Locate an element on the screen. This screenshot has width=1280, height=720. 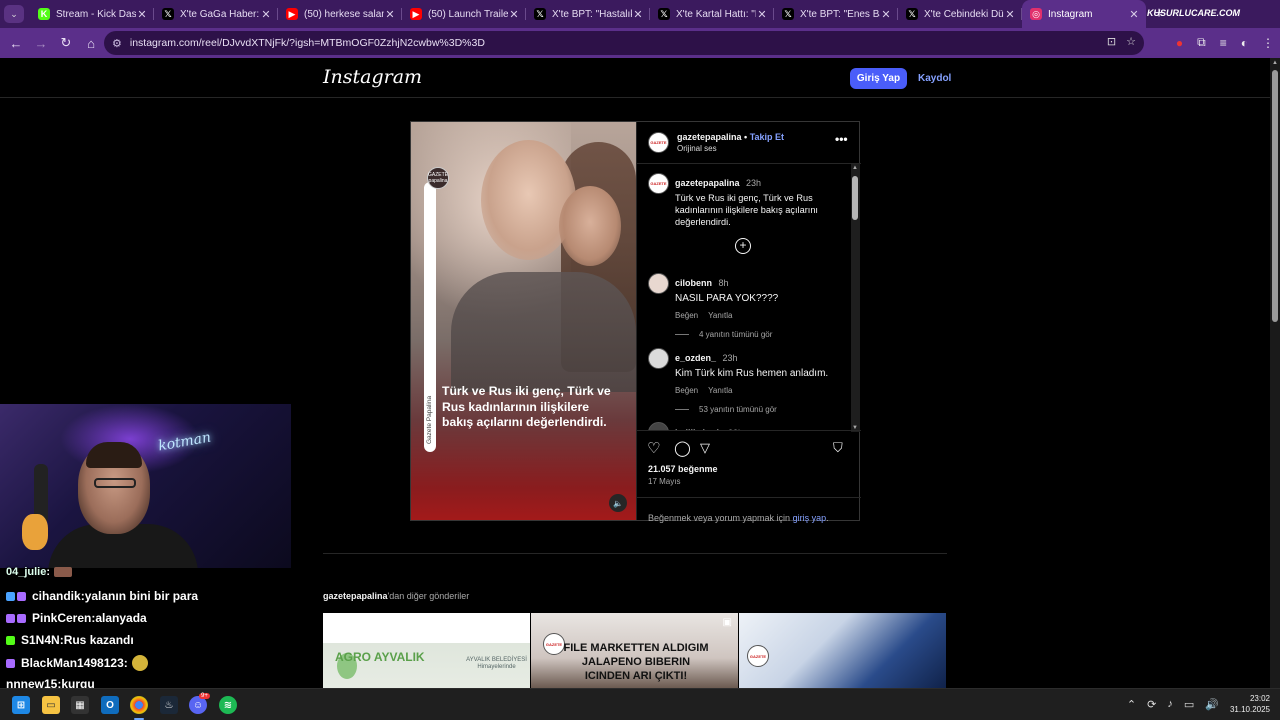
browser-tab: 𝕏 X'te BPT: "Hastalık ta✕ is located at coordinates (588, 14).